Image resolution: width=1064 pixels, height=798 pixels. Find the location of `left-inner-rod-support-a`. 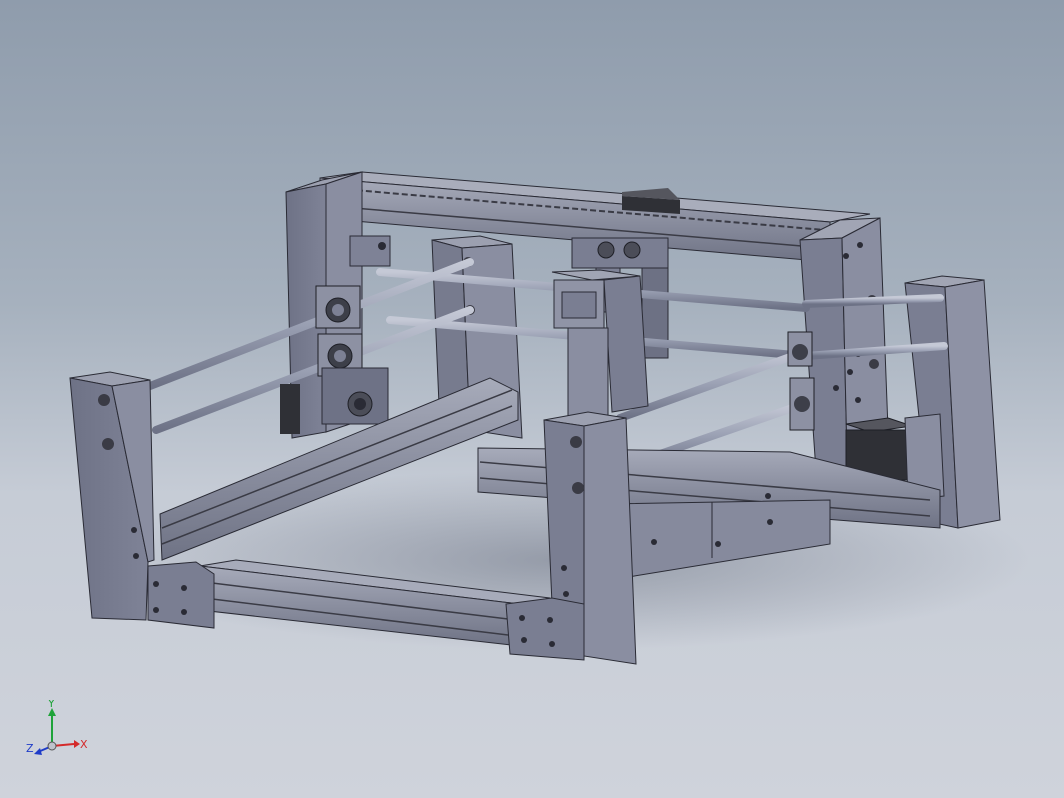

left-inner-rod-support-a is located at coordinates (370, 251).